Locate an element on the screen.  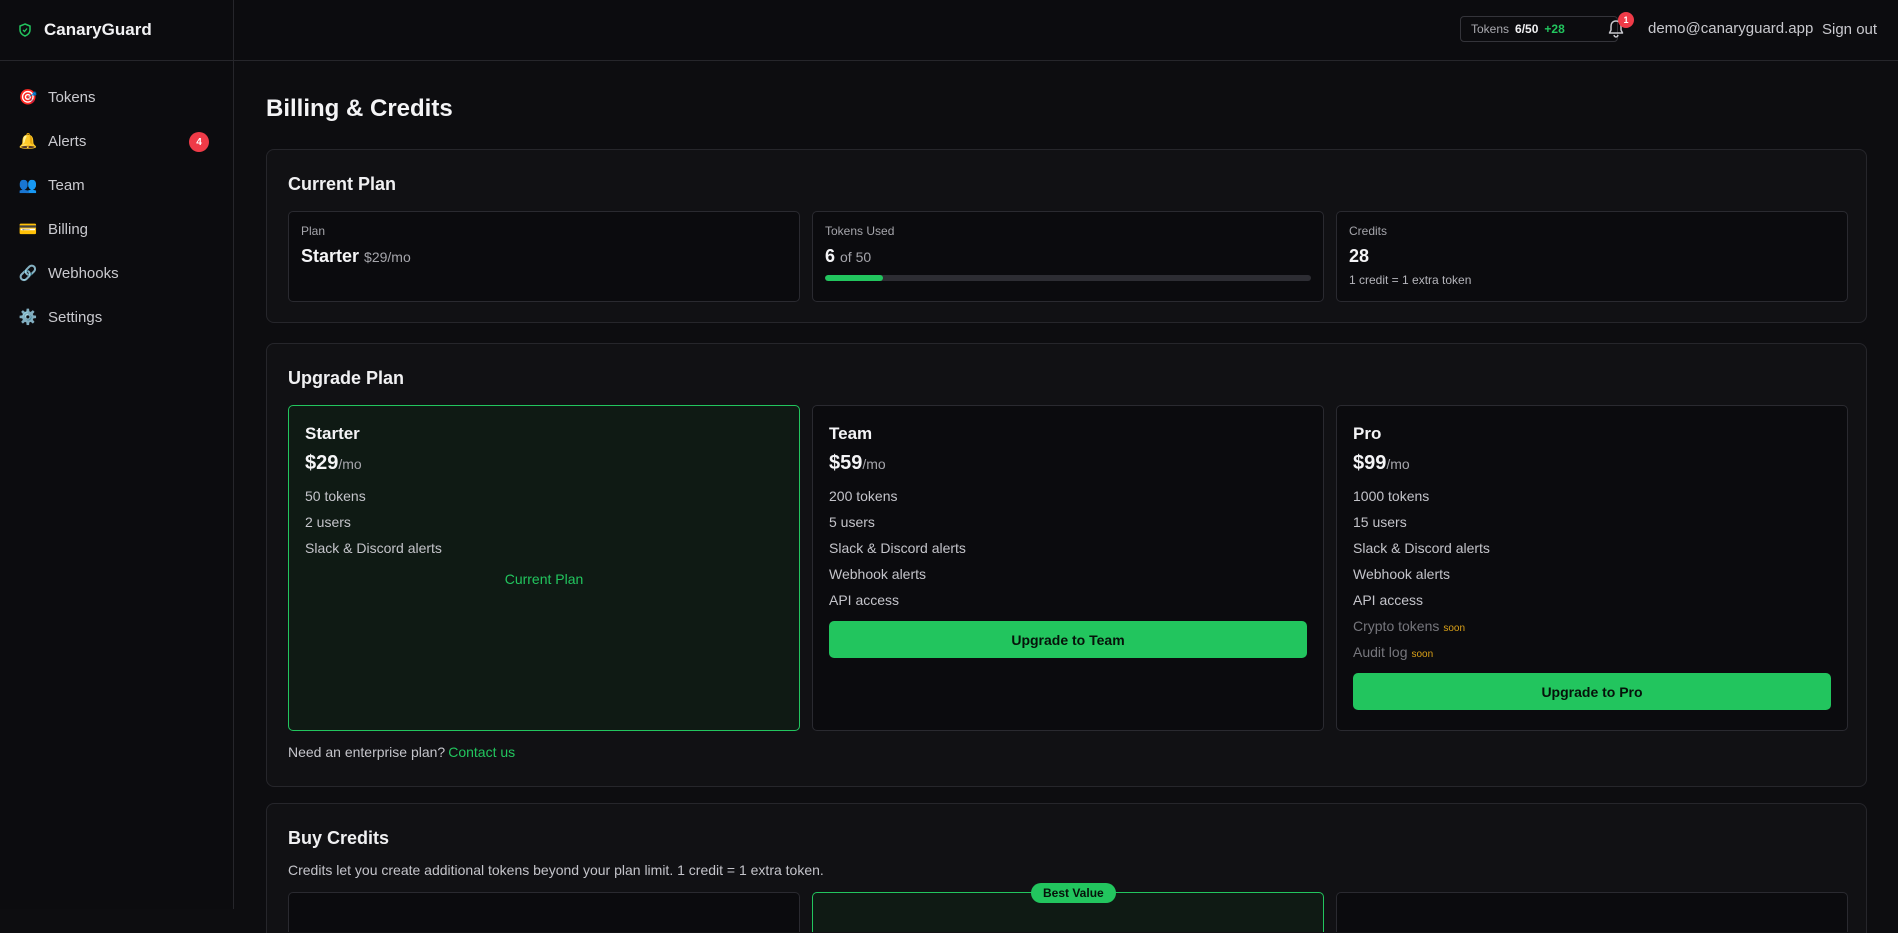
plan-price: $59/mo is located at coordinates (1068, 463).